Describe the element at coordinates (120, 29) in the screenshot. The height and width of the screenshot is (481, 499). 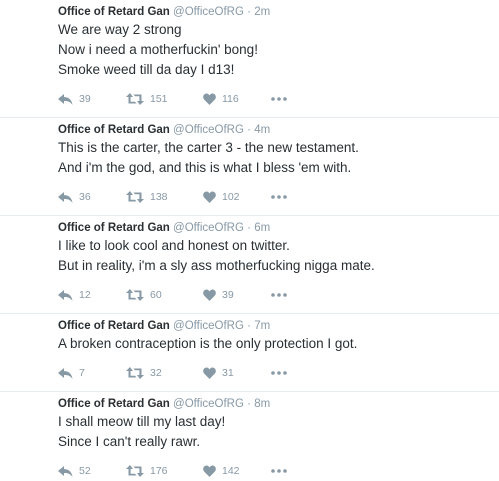
I see `tweet-line: We are way 2 strong` at that location.